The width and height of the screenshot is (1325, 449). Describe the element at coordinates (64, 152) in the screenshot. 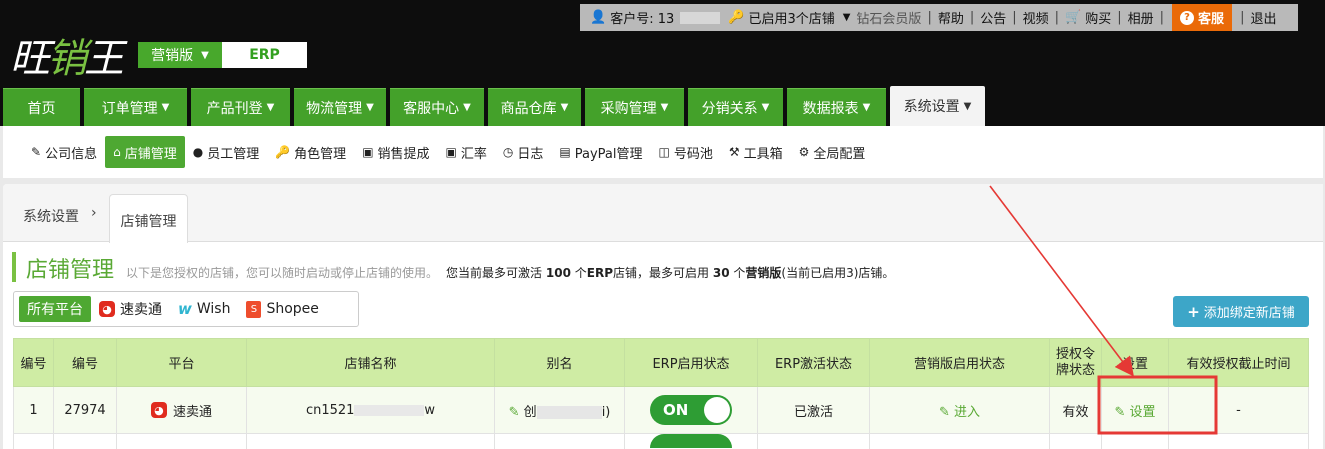

I see `subnav-company-info: ✎ 公司信息` at that location.